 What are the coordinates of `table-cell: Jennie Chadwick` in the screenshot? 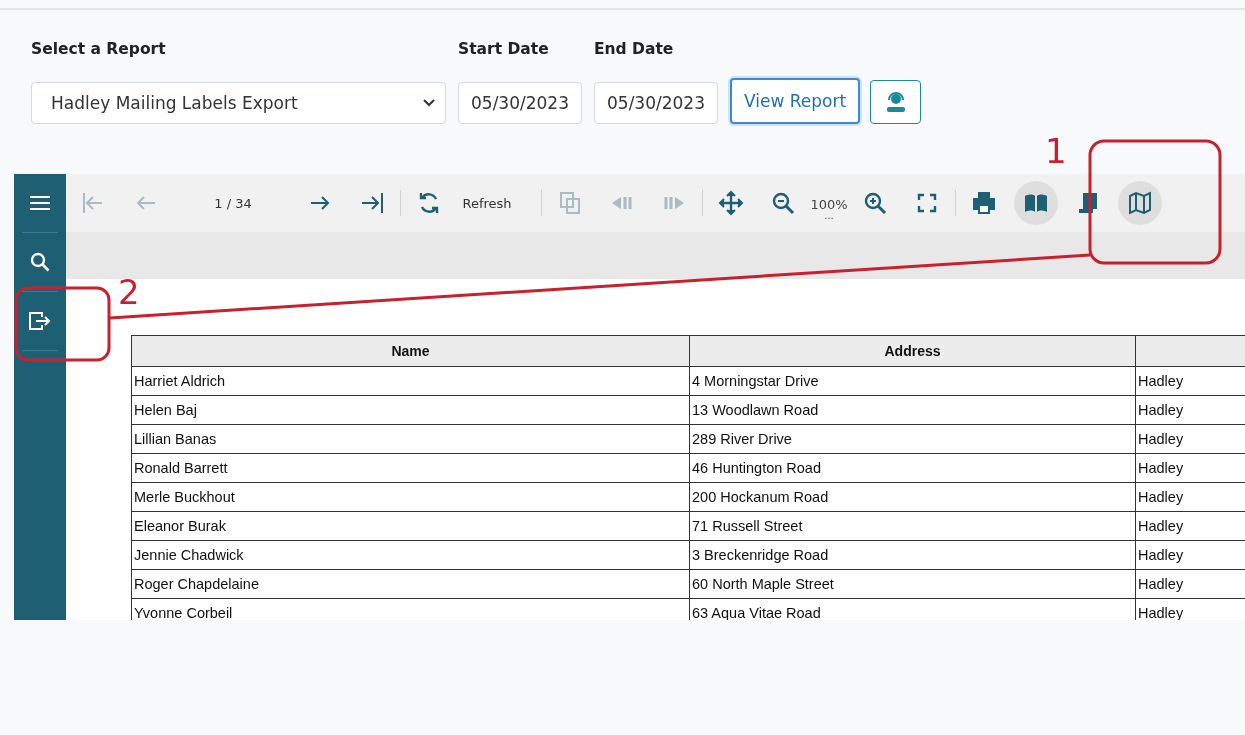 It's located at (410, 555).